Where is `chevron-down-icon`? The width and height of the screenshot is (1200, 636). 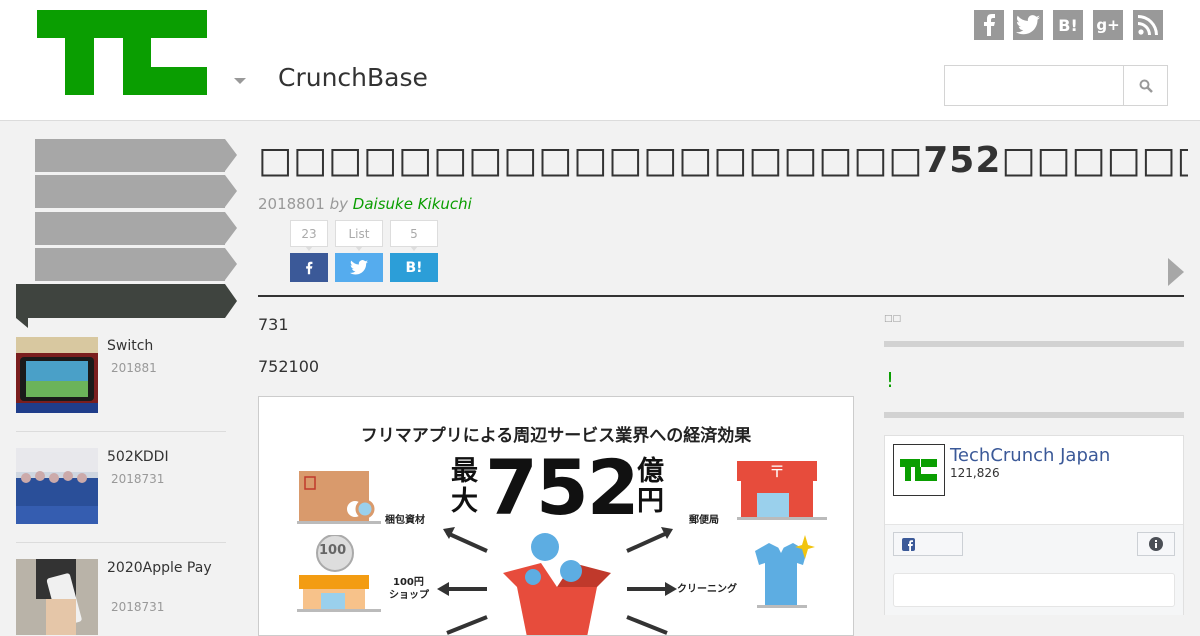
chevron-down-icon is located at coordinates (240, 81).